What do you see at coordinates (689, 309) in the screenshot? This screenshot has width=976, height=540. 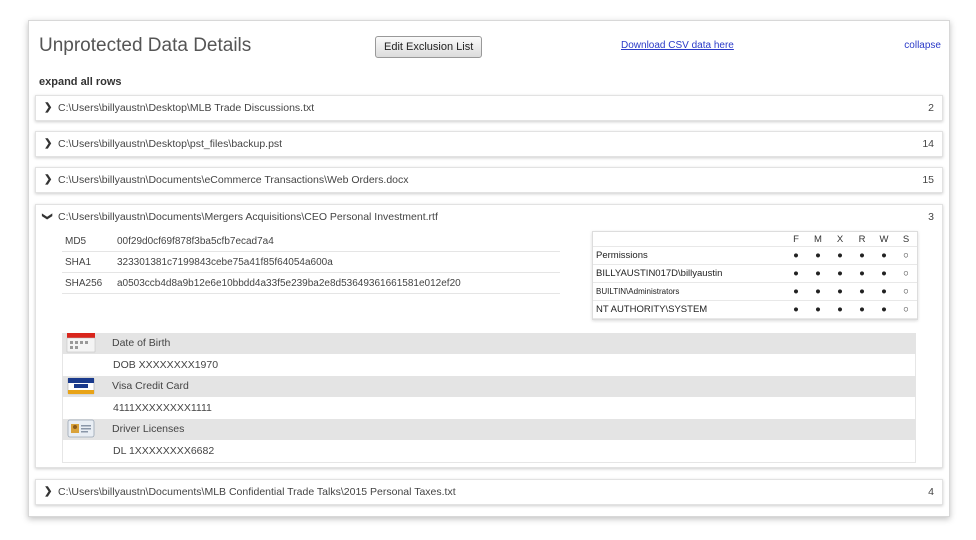 I see `perm-principal: NT AUTHORITY\SYSTEM` at bounding box center [689, 309].